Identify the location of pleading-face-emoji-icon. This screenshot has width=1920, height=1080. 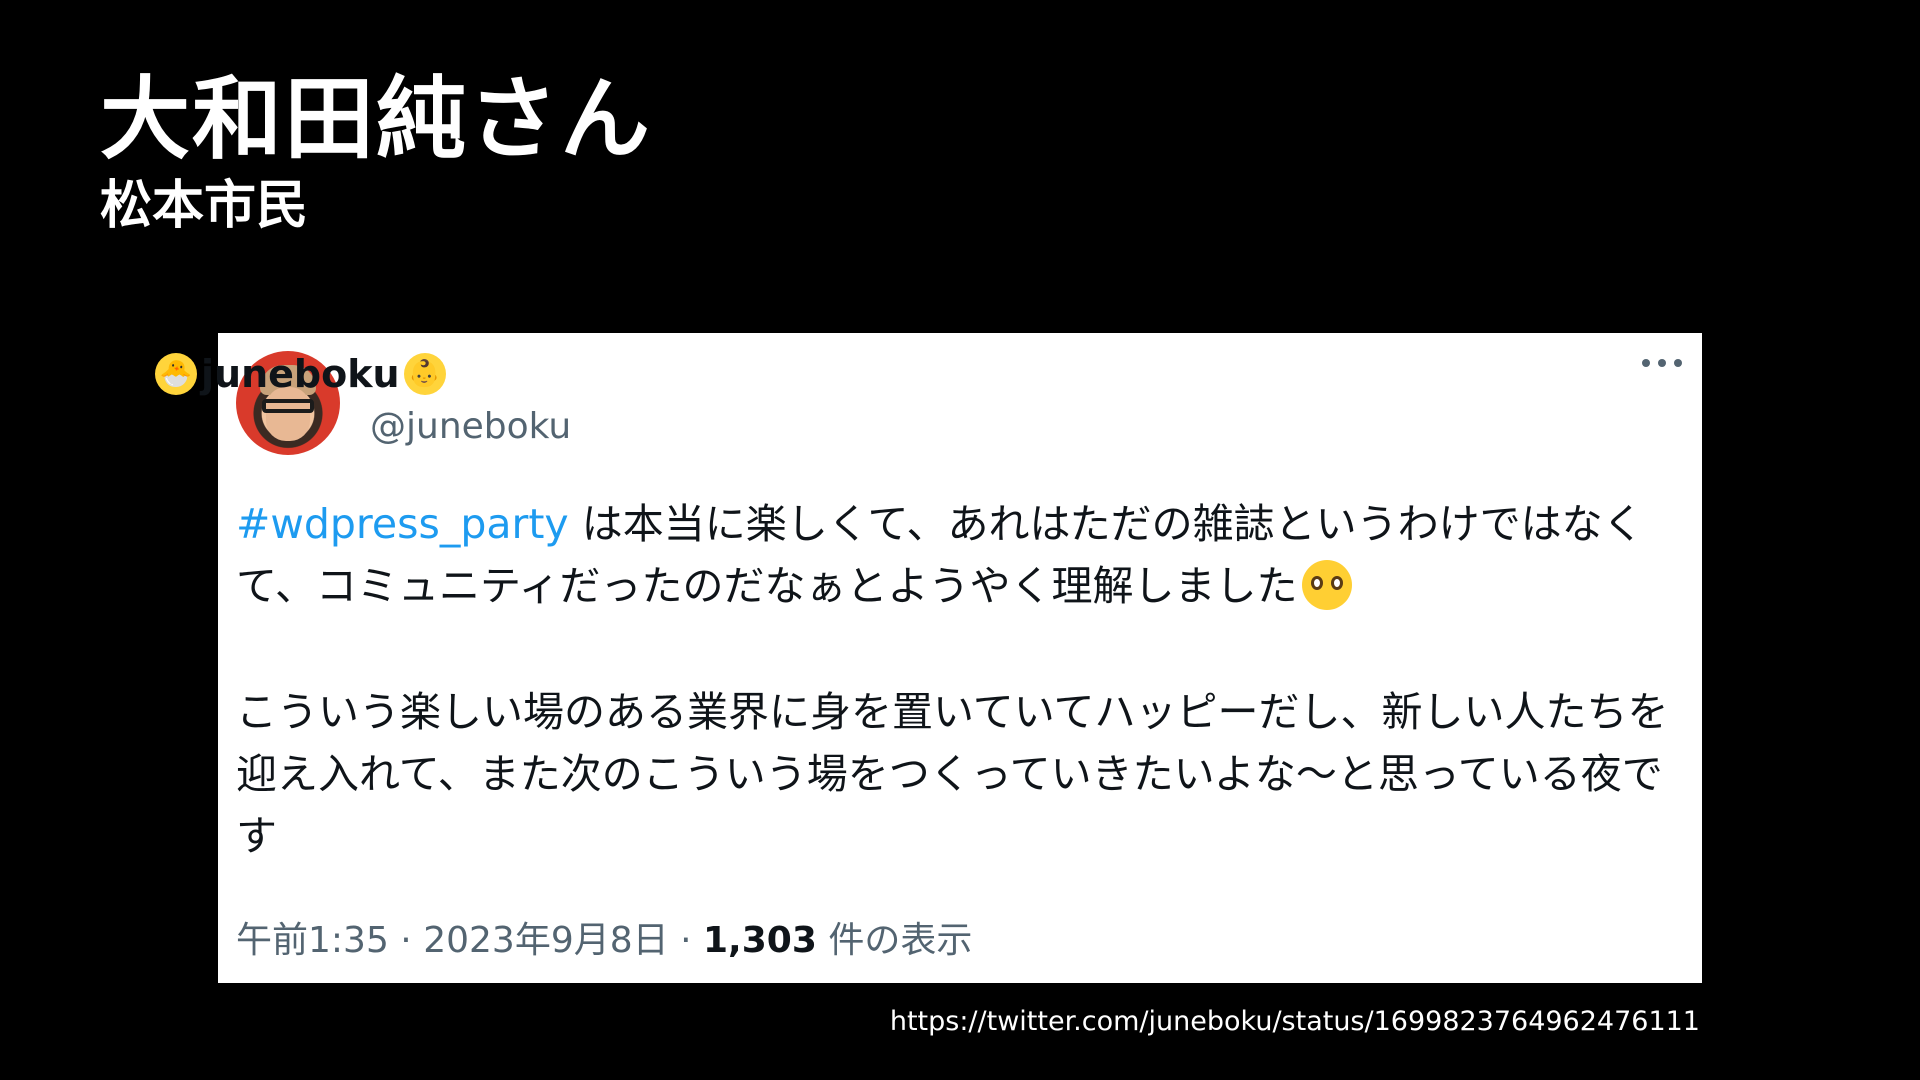
(1326, 585).